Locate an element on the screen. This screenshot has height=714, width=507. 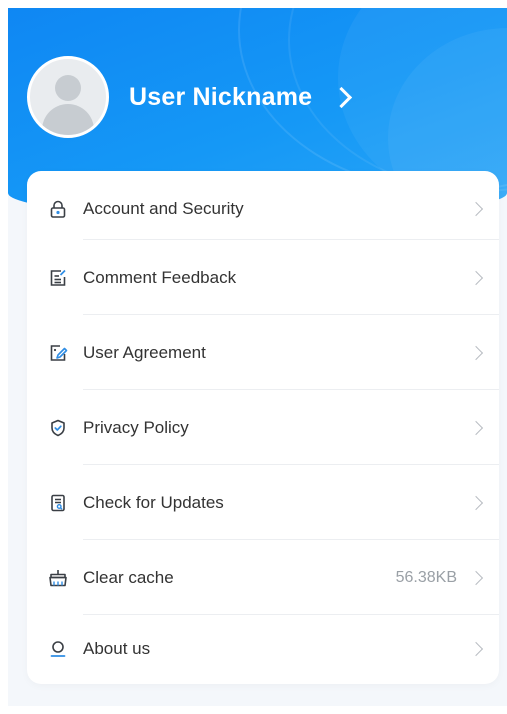
menu-item-about-us: About us is located at coordinates (263, 648).